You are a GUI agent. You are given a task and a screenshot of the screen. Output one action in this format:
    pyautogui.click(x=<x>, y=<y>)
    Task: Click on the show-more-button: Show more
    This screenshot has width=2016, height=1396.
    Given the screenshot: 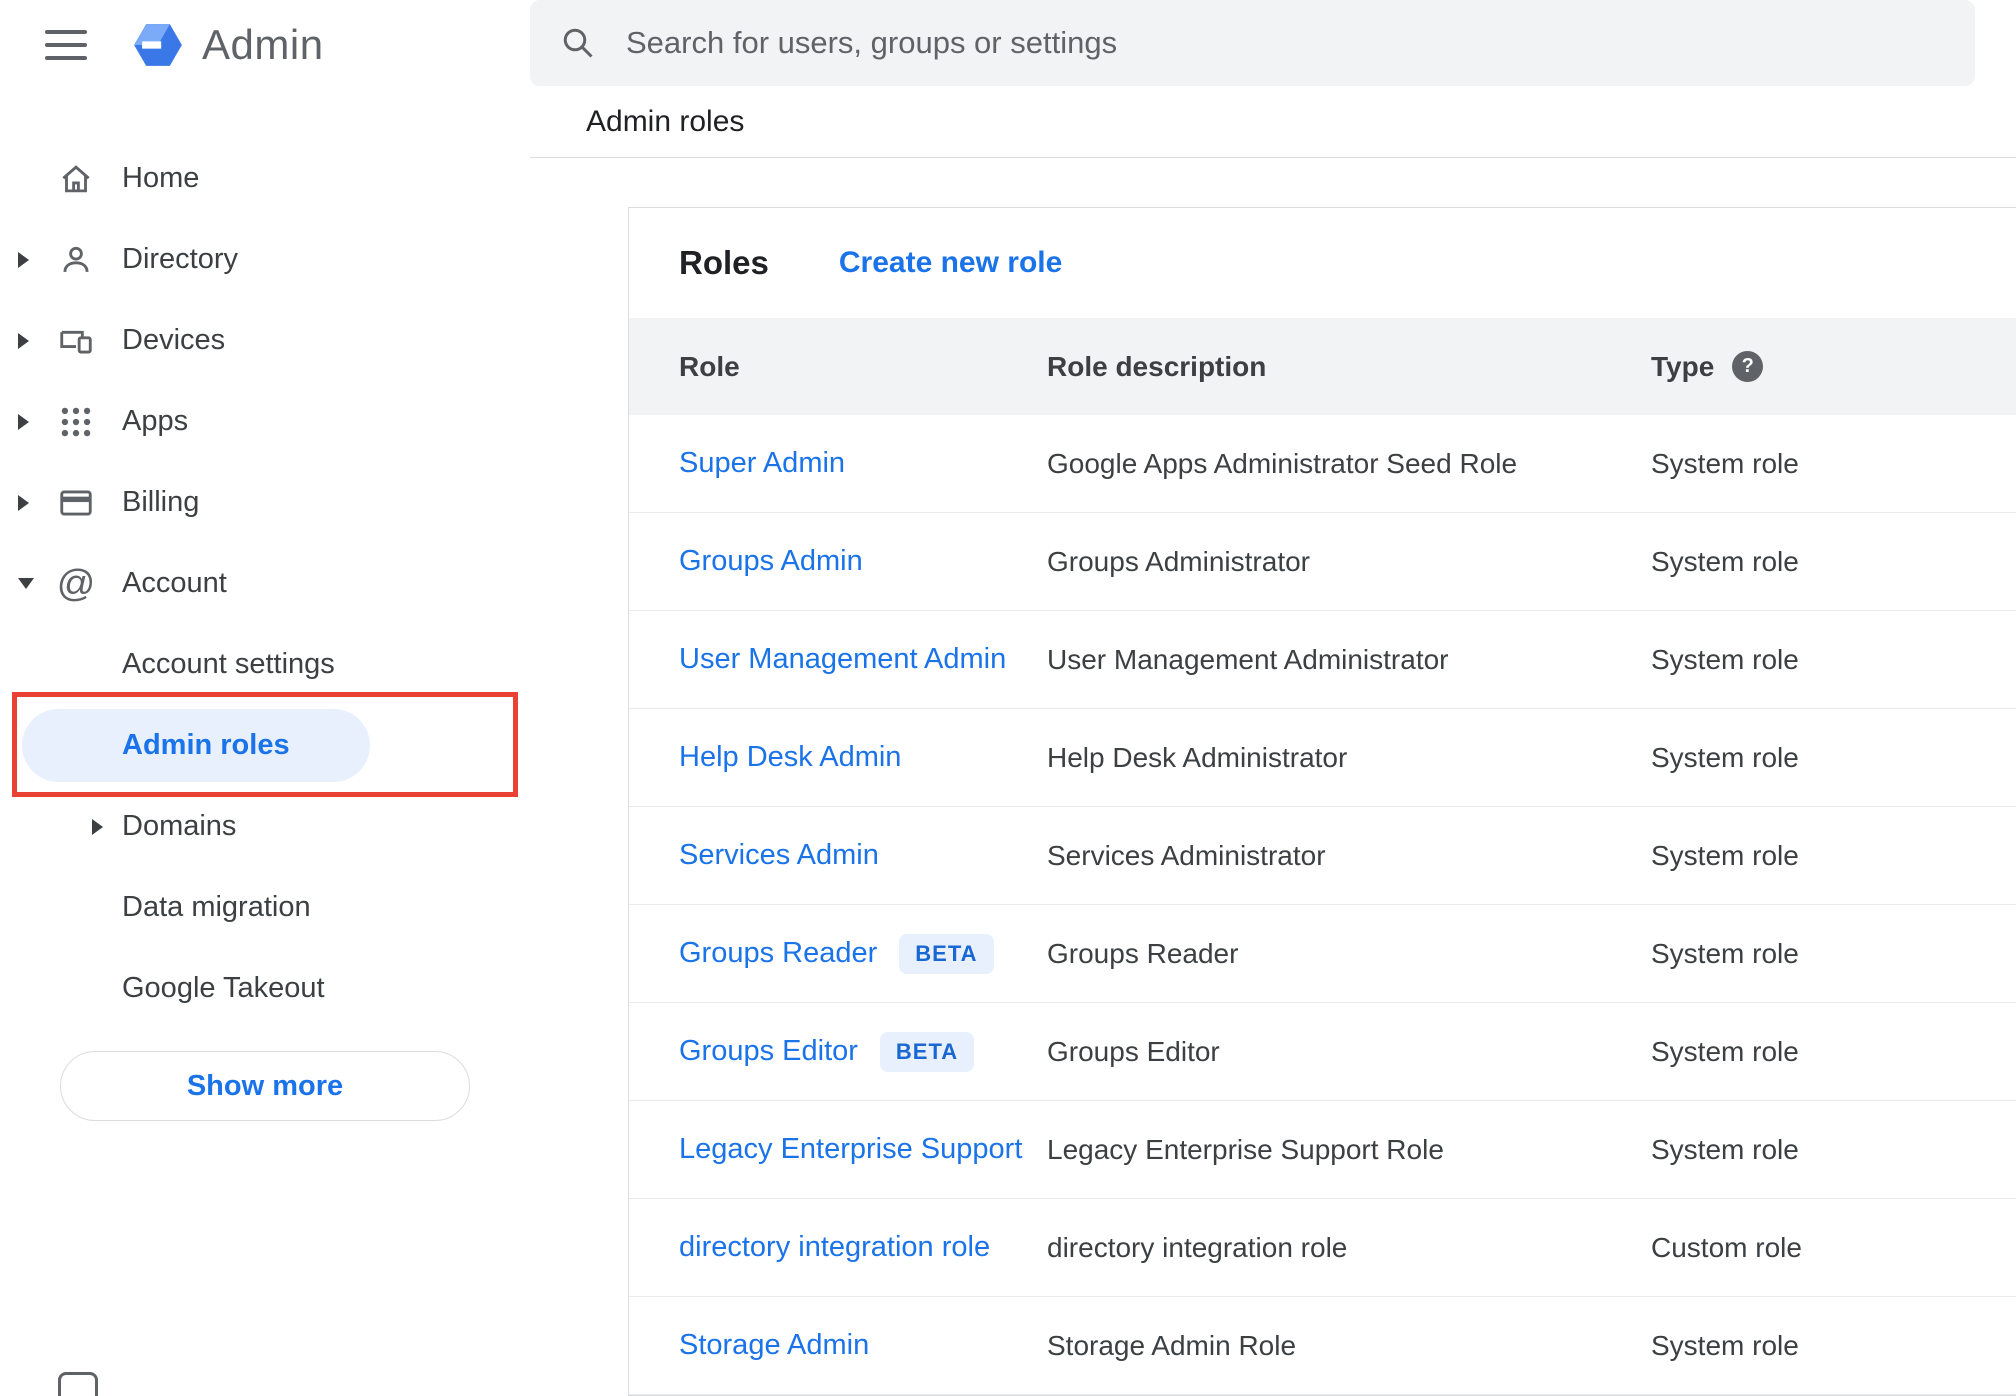 What is the action you would take?
    pyautogui.click(x=265, y=1086)
    